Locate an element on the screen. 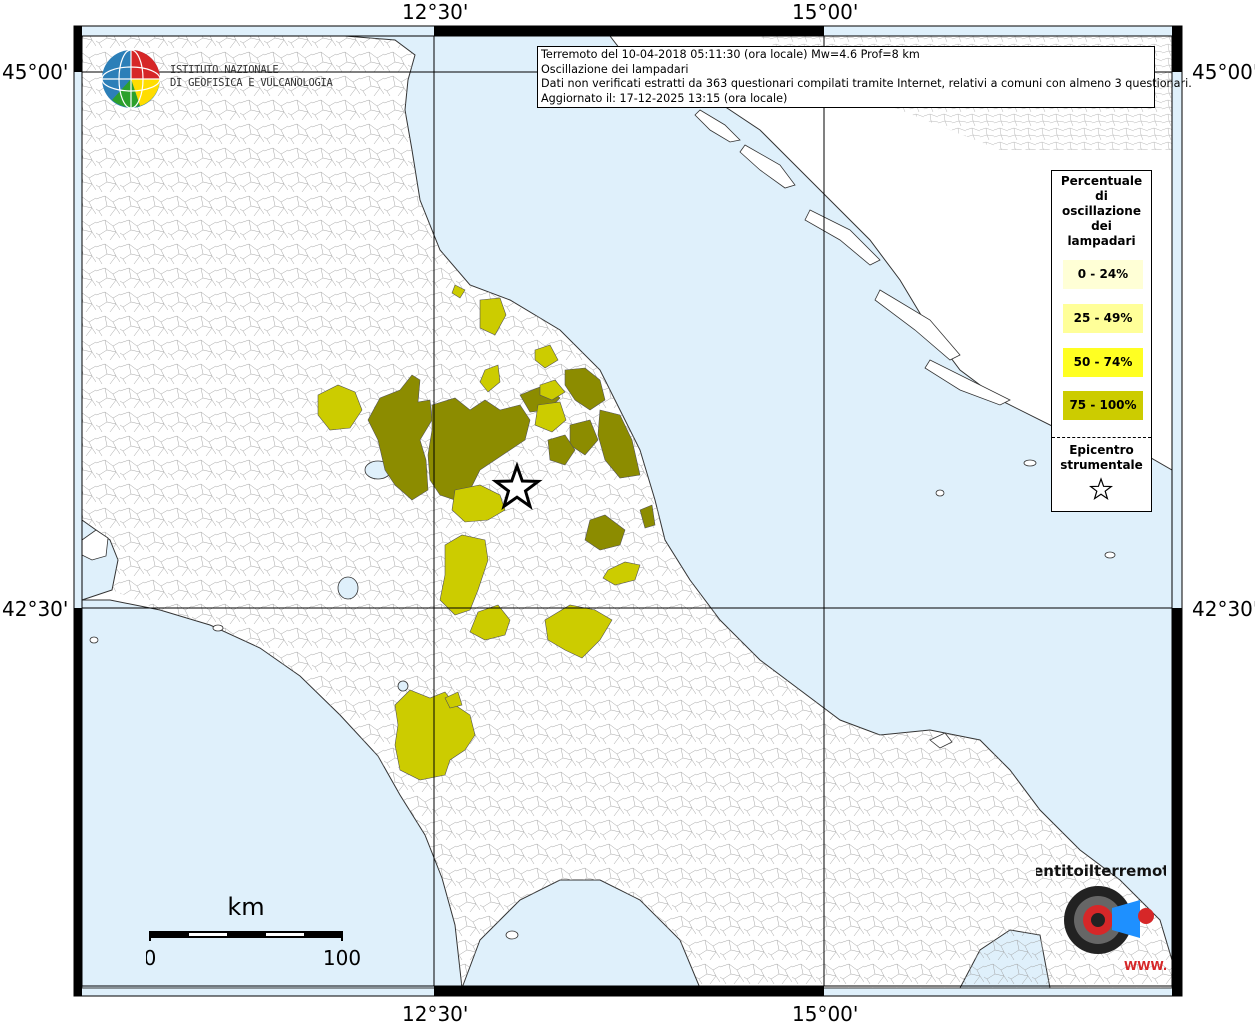 This screenshot has height=1026, width=1255. lat-label-left-2: 42°30' is located at coordinates (35, 609).